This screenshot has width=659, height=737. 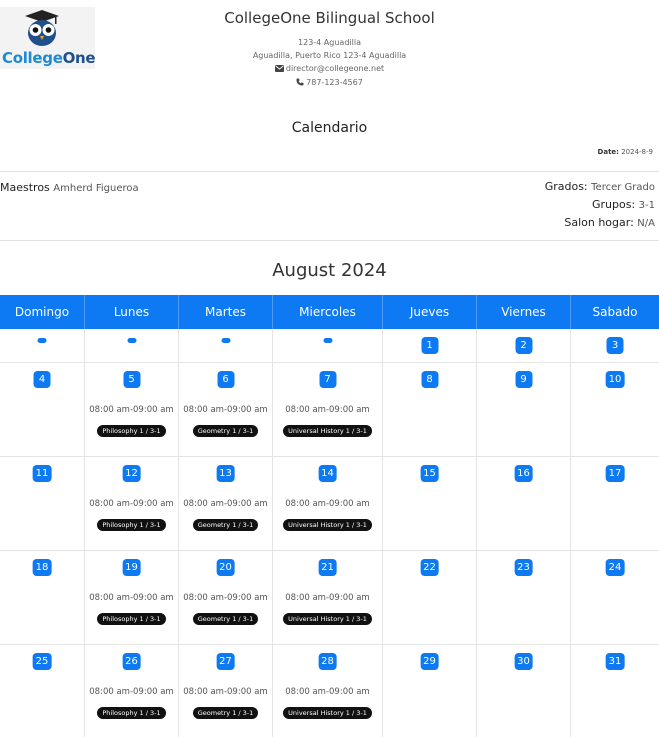 I want to click on day-number: 3, so click(x=615, y=345).